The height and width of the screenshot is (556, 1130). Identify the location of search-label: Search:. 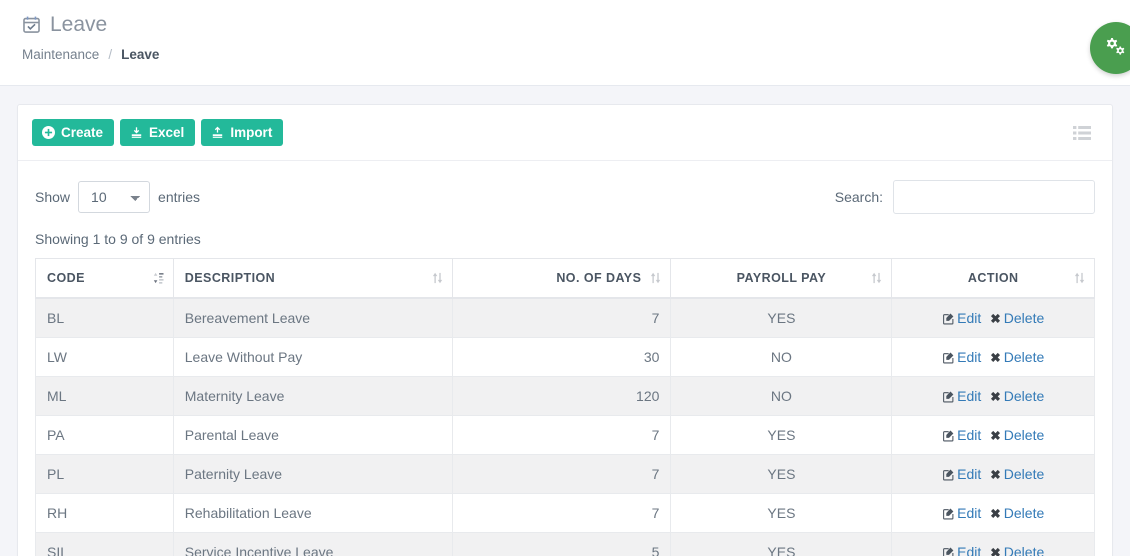
(858, 197).